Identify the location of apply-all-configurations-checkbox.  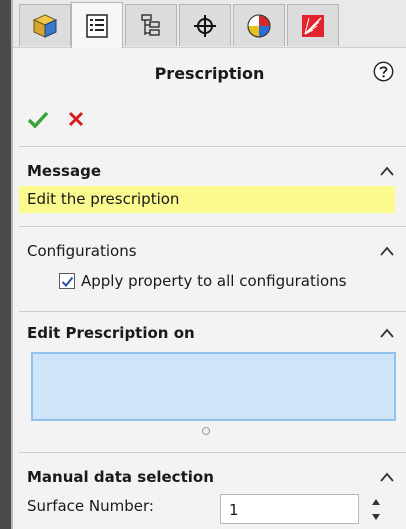
(67, 281).